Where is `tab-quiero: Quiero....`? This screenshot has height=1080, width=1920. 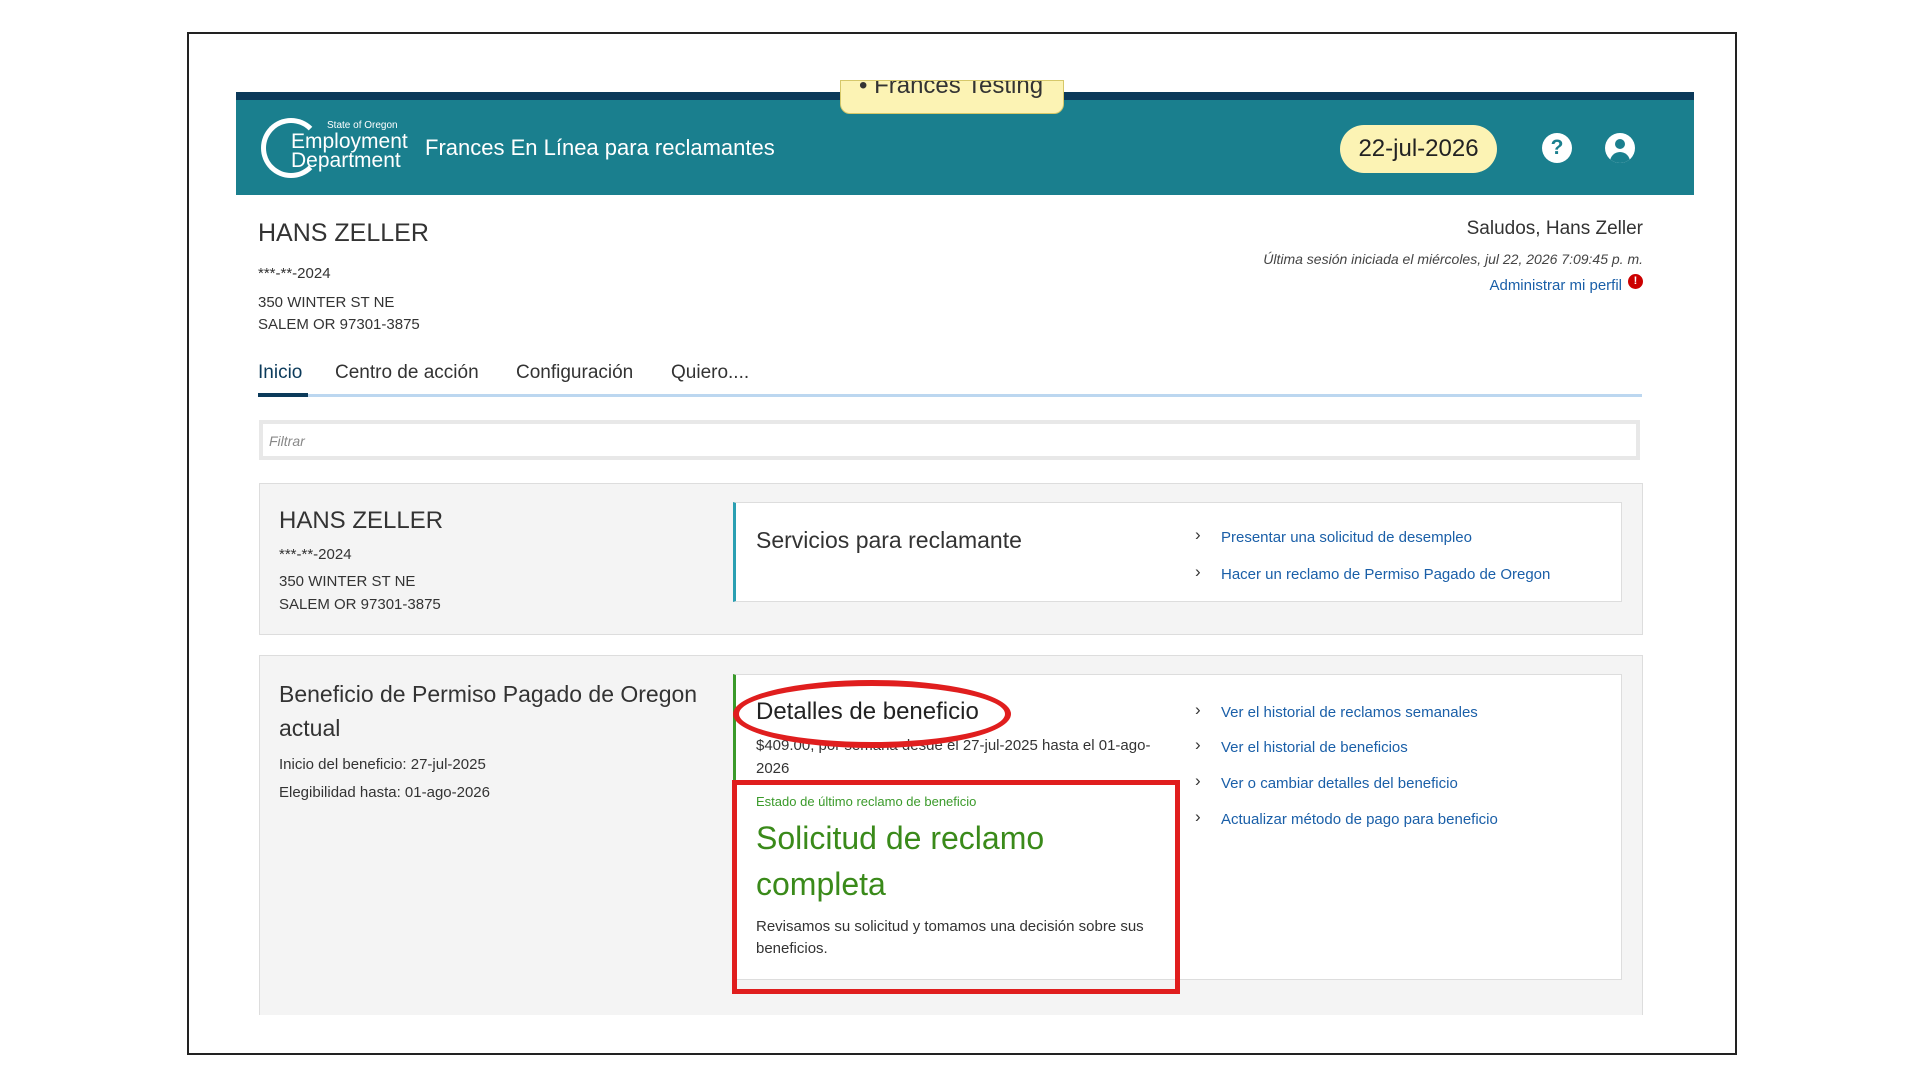
tab-quiero: Quiero.... is located at coordinates (710, 373).